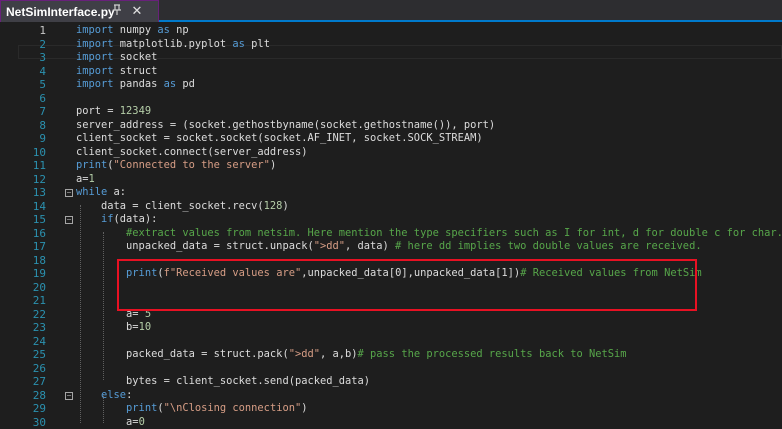  Describe the element at coordinates (132, 31) in the screenshot. I see `code-text: import numpy as np` at that location.